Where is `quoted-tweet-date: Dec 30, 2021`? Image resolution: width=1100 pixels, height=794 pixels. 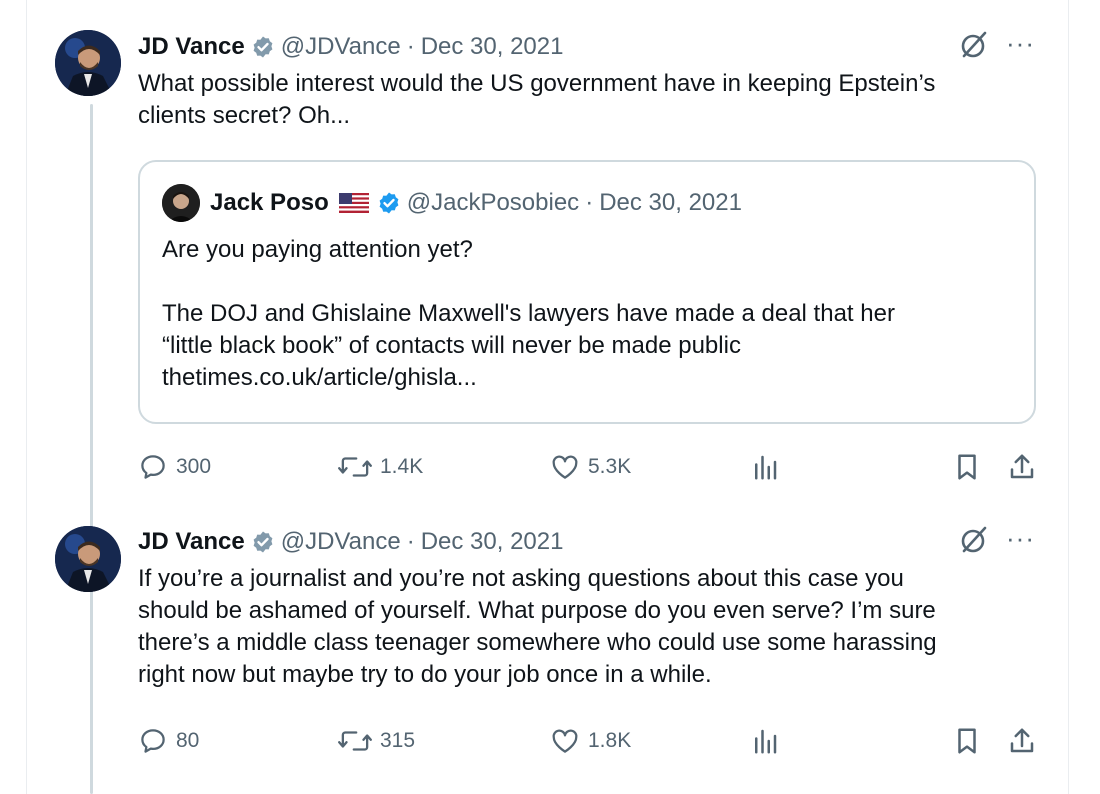 quoted-tweet-date: Dec 30, 2021 is located at coordinates (670, 203).